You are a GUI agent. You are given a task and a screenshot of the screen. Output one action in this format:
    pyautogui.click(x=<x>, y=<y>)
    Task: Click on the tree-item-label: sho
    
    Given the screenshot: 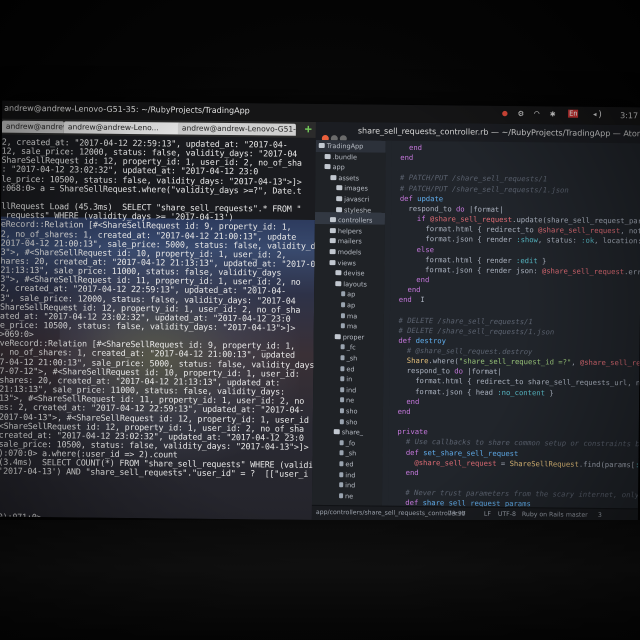 What is the action you would take?
    pyautogui.click(x=351, y=421)
    